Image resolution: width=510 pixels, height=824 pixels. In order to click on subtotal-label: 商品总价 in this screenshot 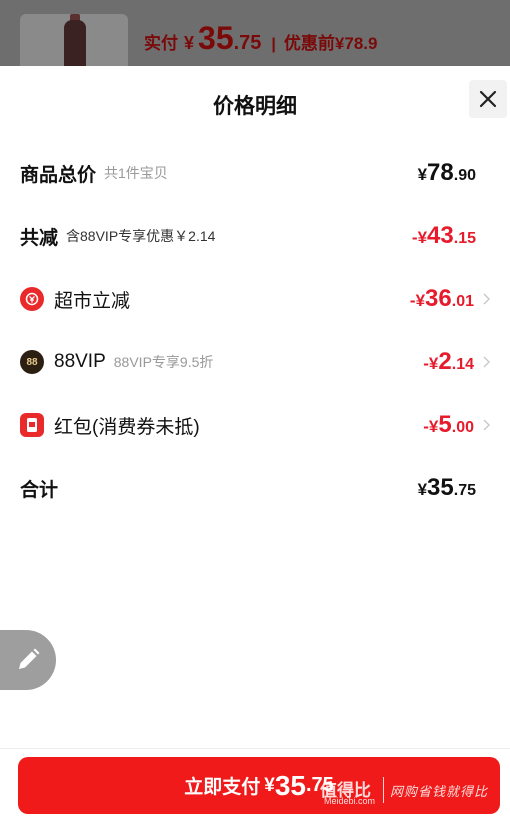, I will do `click(58, 175)`.